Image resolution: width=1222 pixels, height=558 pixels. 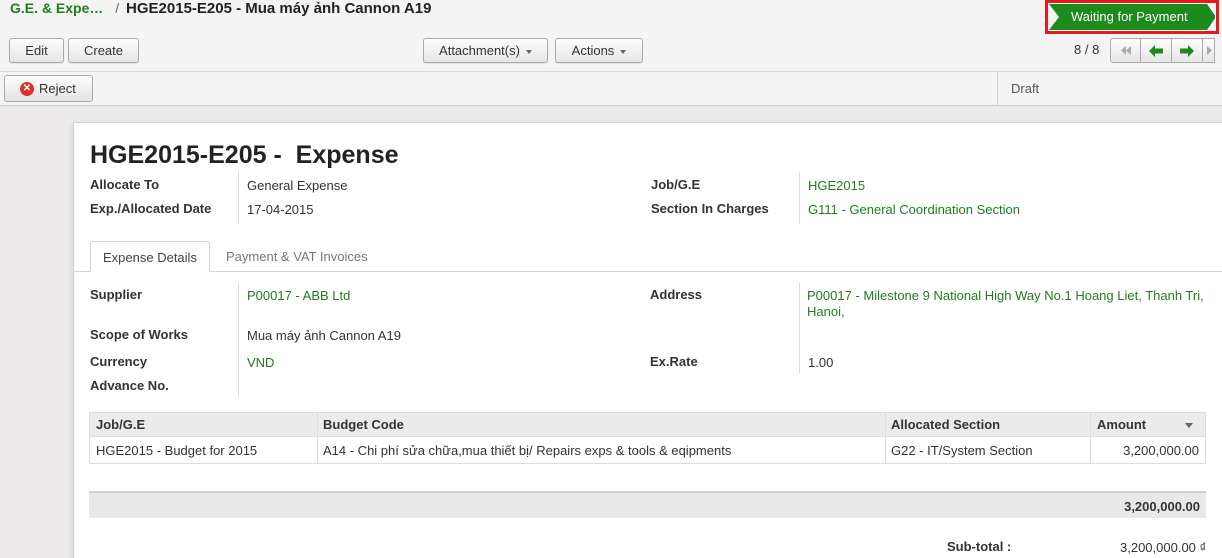 What do you see at coordinates (363, 424) in the screenshot?
I see `column-header-budget-code: Budget Code` at bounding box center [363, 424].